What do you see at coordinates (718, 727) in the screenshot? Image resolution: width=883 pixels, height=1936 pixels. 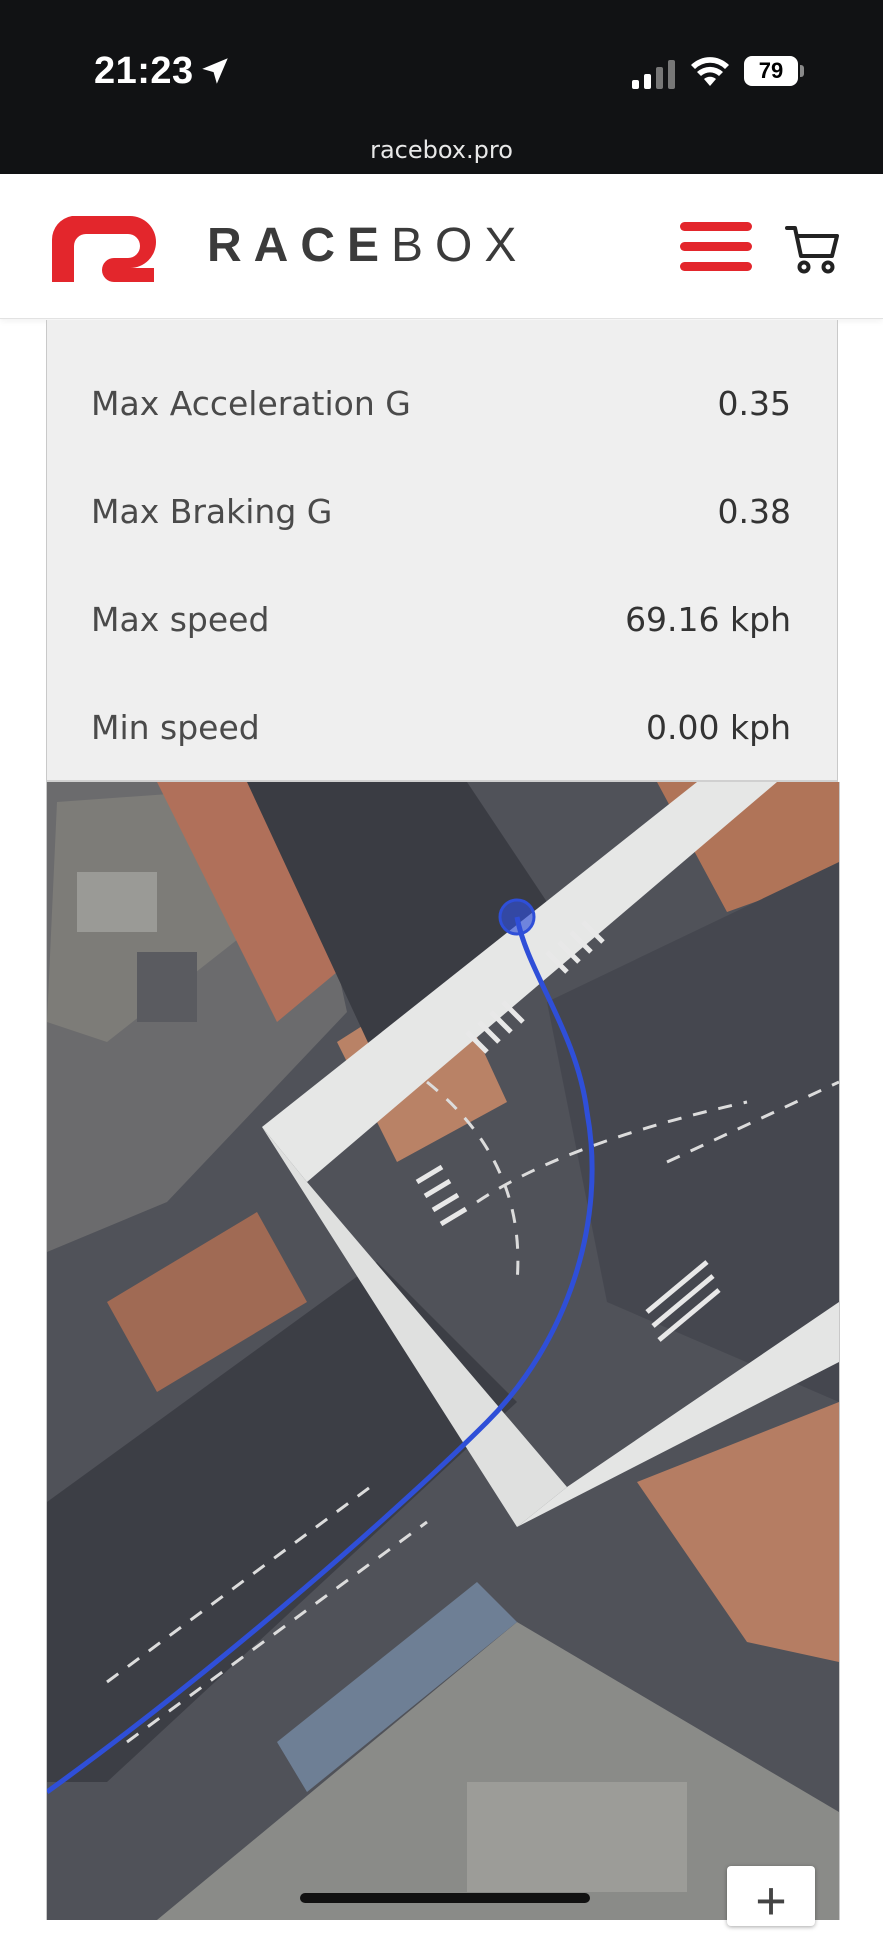 I see `stat-value: 0.00 kph` at bounding box center [718, 727].